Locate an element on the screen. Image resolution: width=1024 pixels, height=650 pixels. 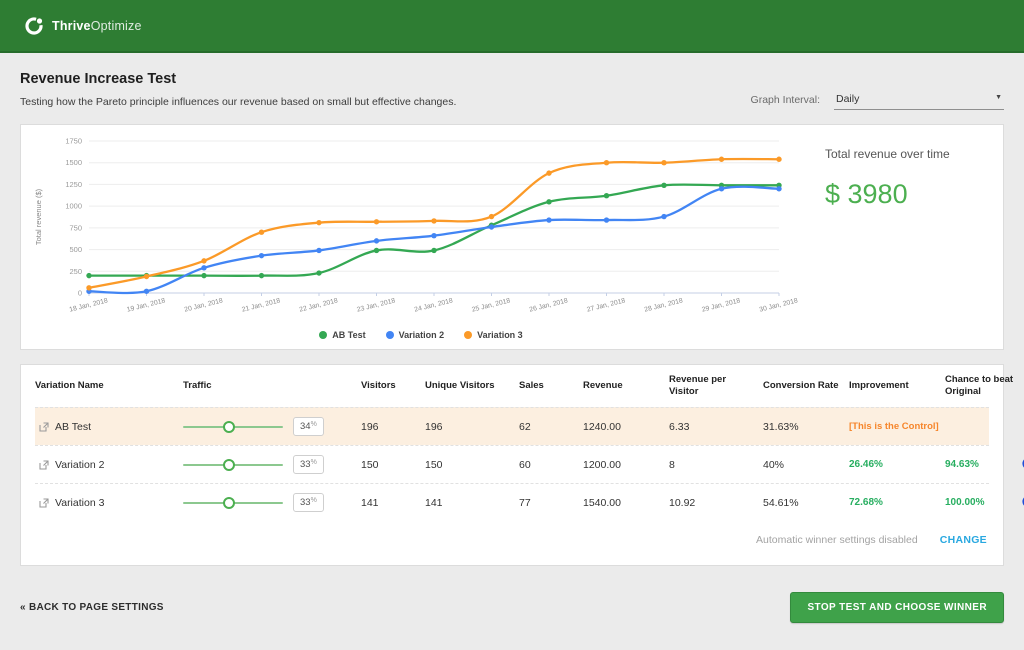
svg-text: 29 Jan, 2018 is located at coordinates (721, 305).